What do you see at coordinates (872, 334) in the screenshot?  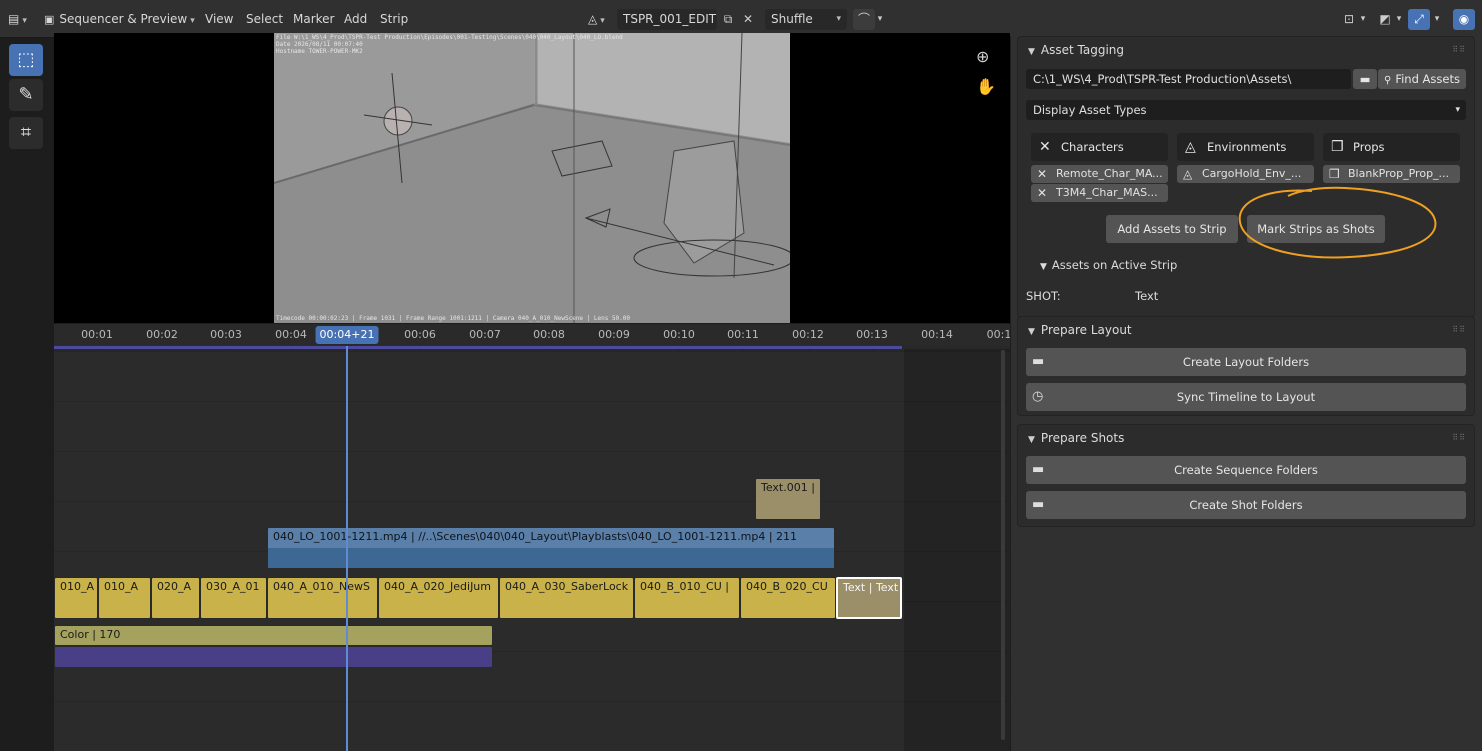 I see `ruler-tick: 00:13` at bounding box center [872, 334].